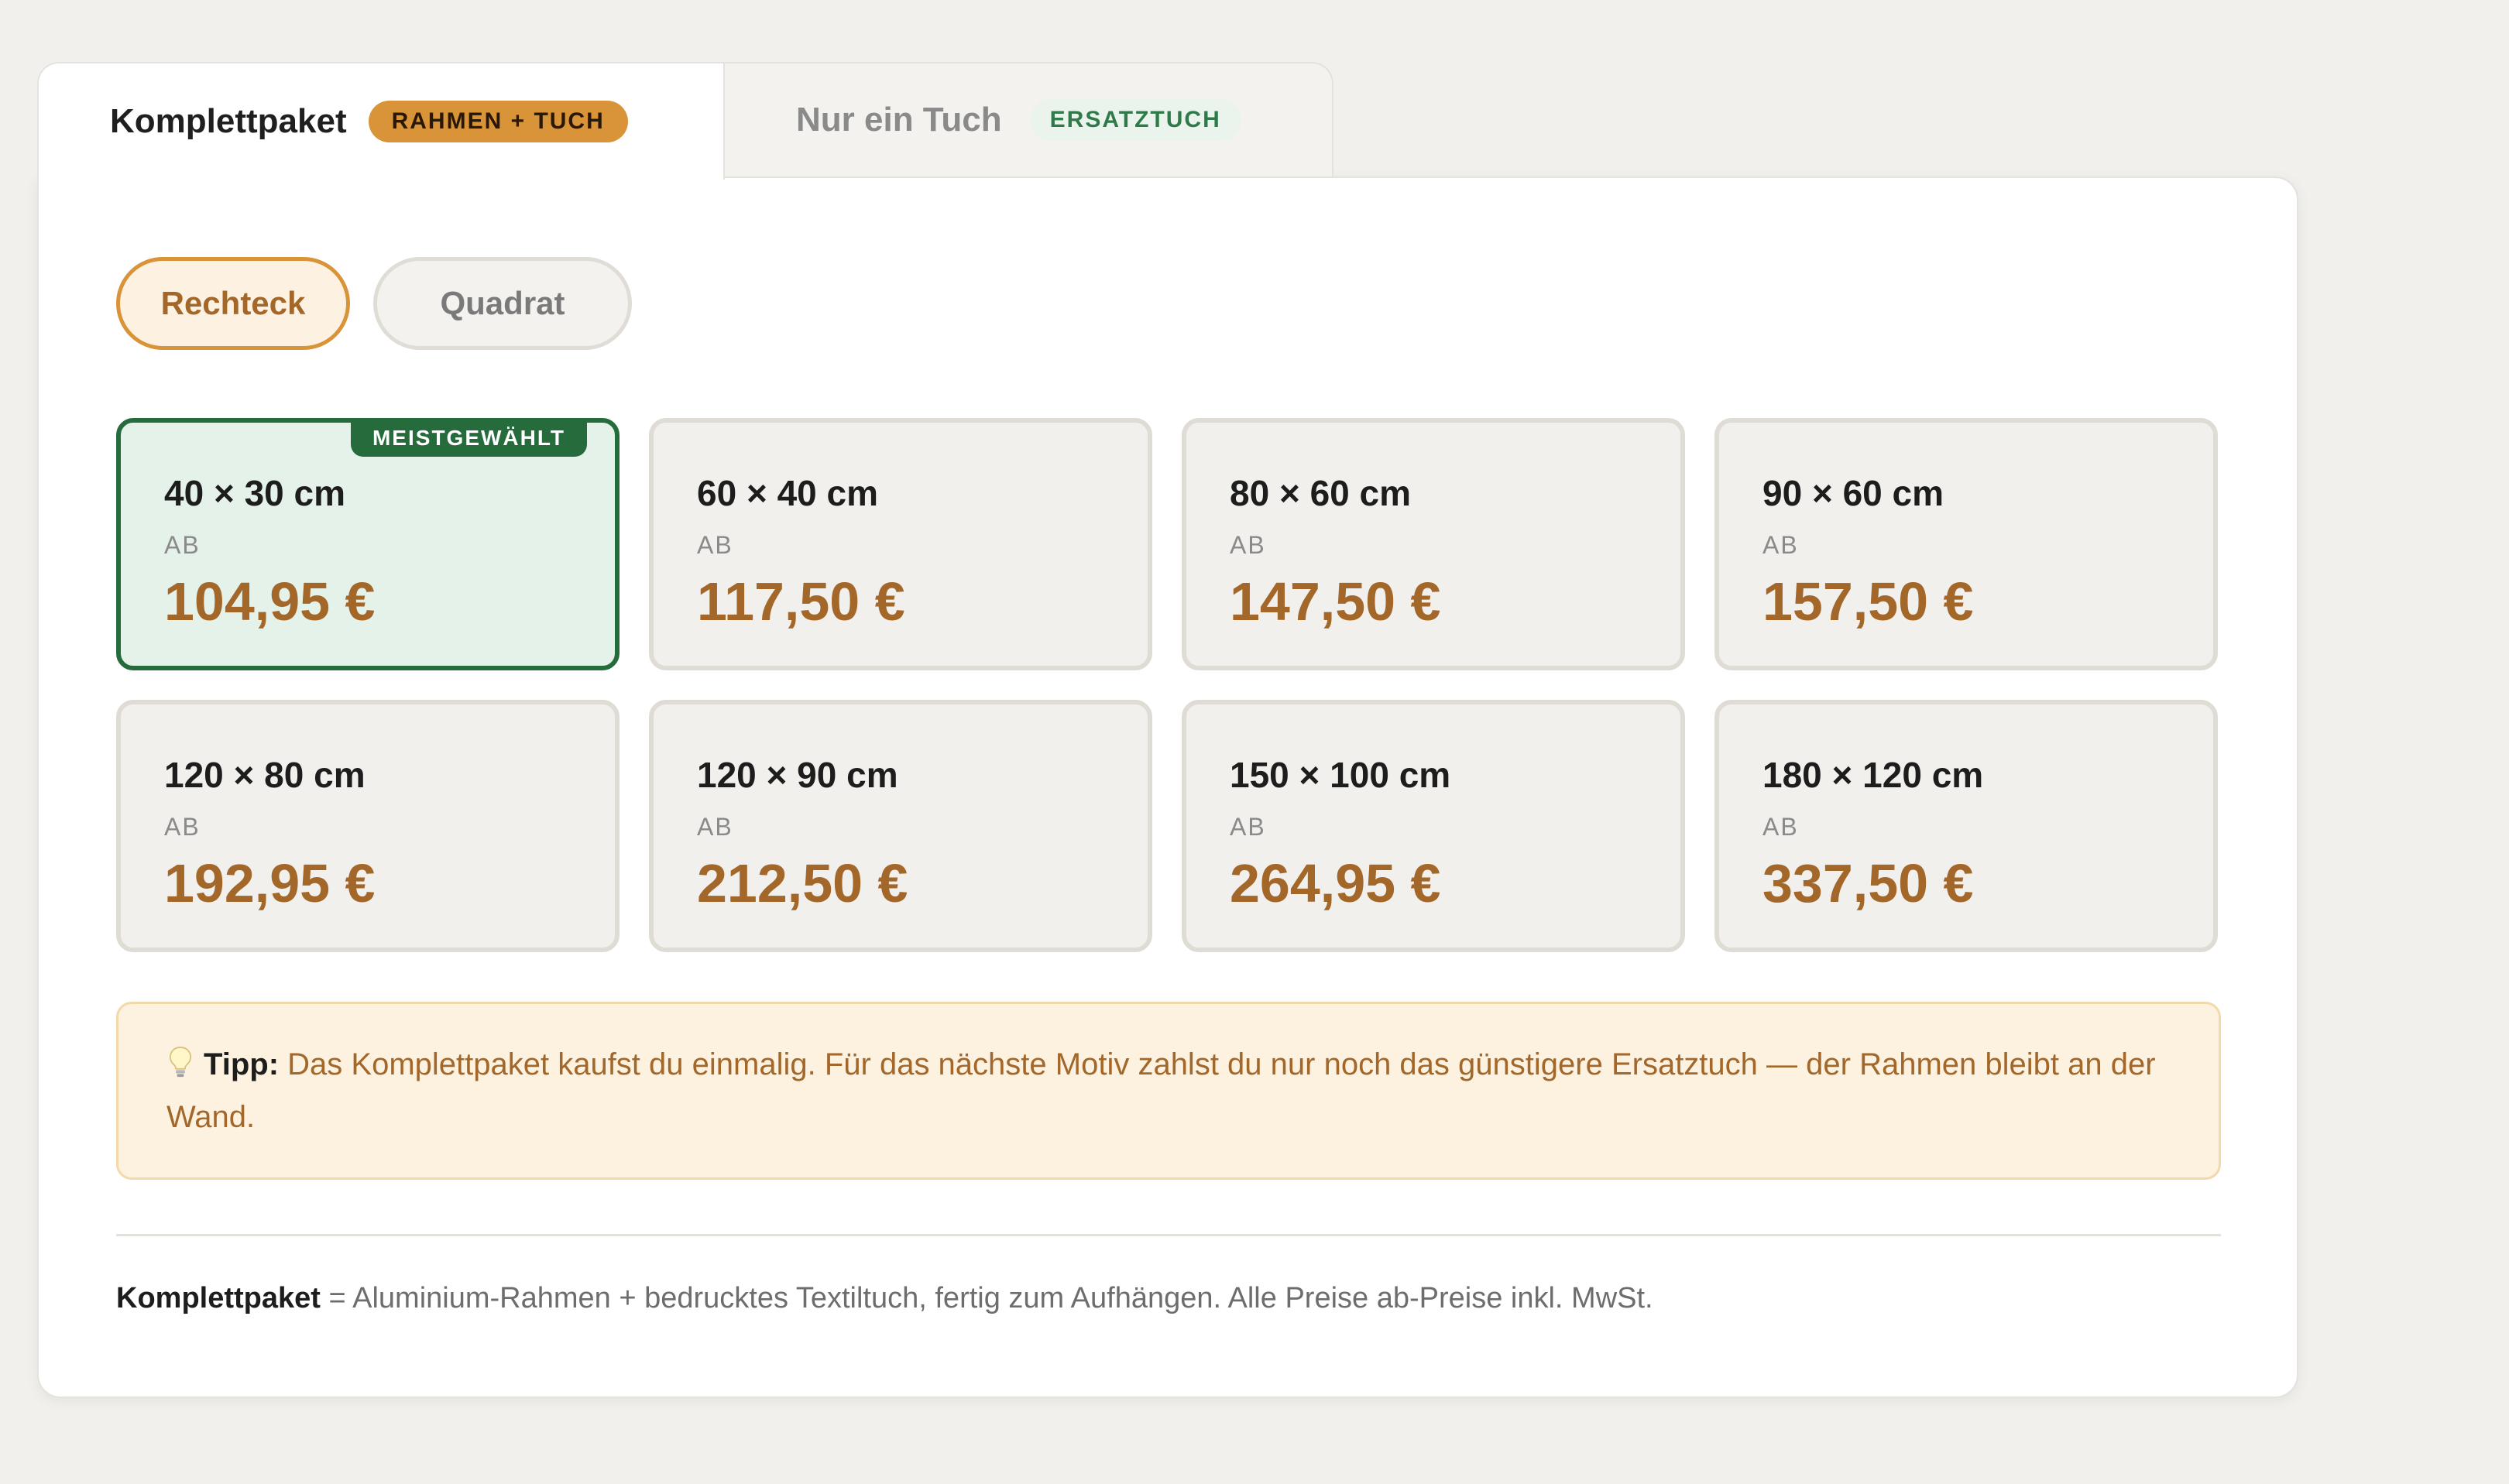  I want to click on size-label: 150 × 100 cm, so click(1340, 775).